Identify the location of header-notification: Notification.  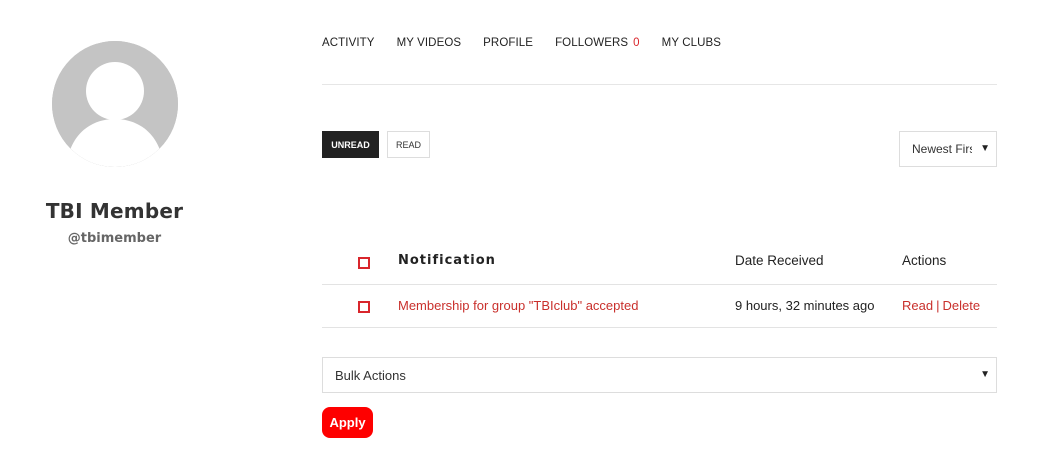
(447, 260).